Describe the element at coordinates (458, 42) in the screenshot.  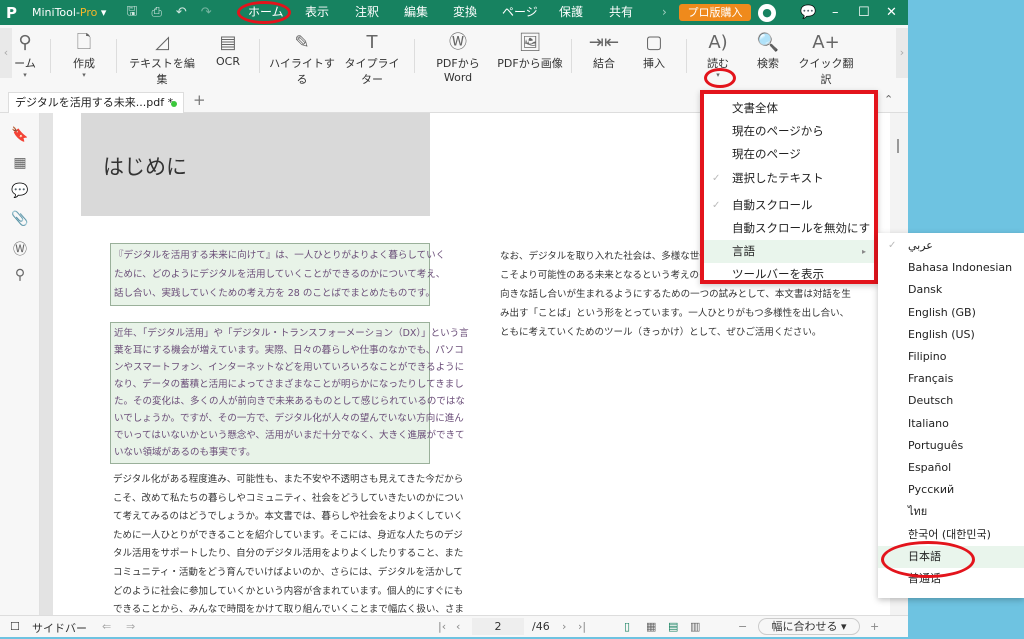
I see `pdf-to-word-icon: Ⓦ` at that location.